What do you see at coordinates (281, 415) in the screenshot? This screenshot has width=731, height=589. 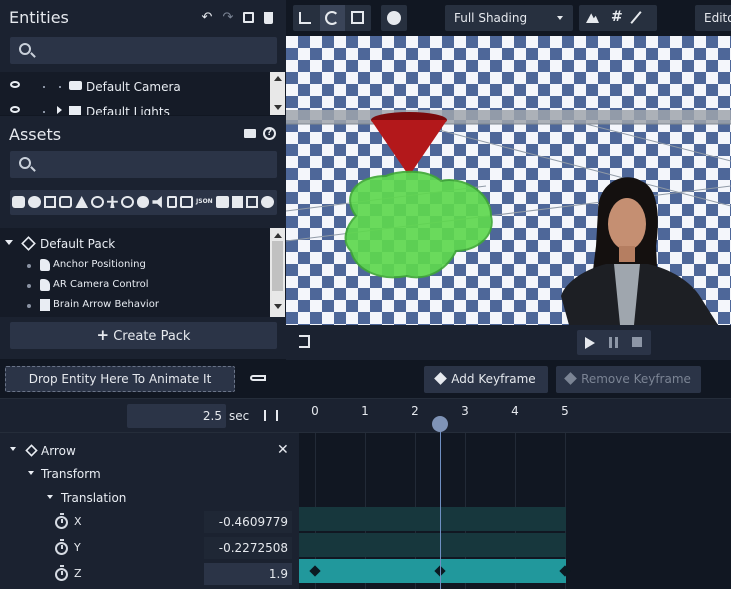 I see `next-keyframe-icon` at bounding box center [281, 415].